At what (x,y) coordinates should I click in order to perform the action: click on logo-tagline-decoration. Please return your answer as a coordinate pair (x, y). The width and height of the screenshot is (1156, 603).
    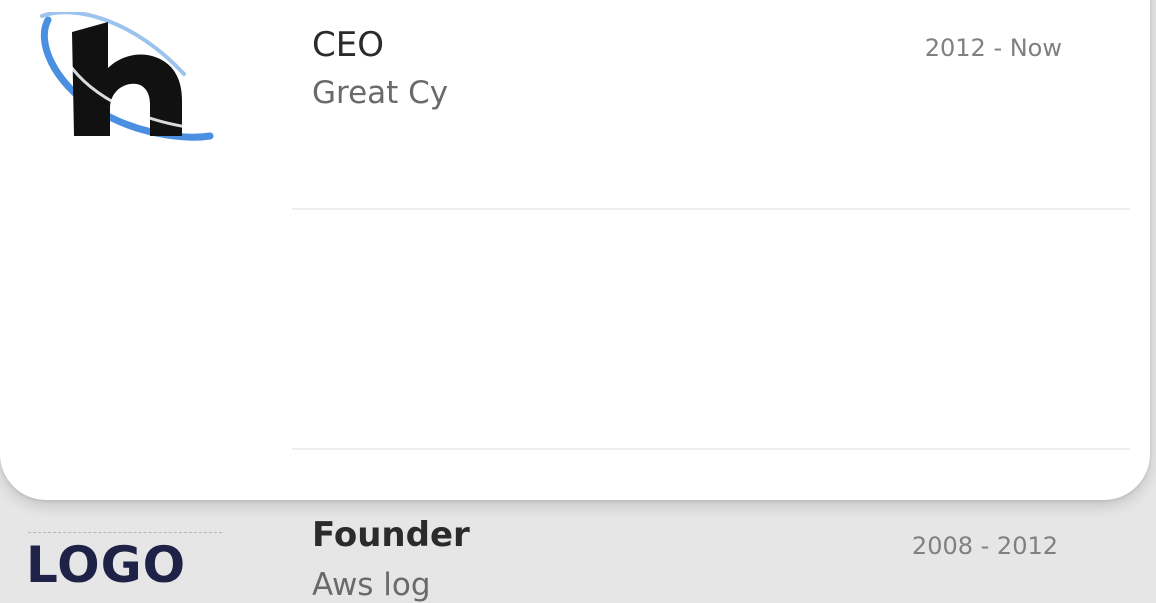
    Looking at the image, I should click on (125, 533).